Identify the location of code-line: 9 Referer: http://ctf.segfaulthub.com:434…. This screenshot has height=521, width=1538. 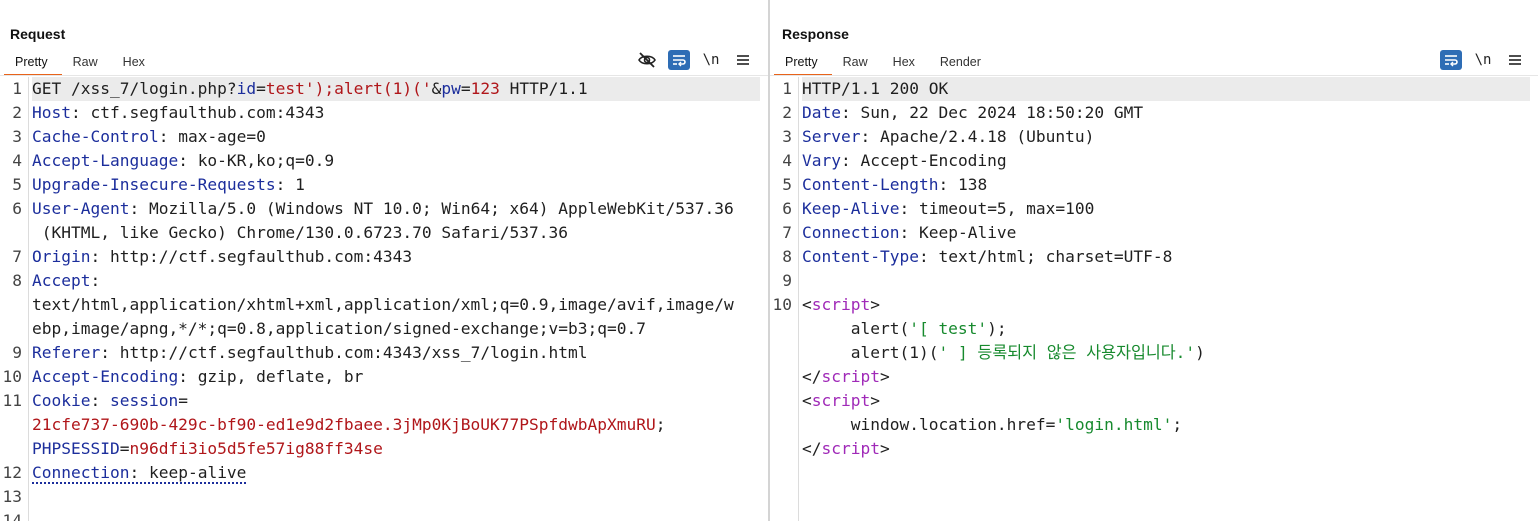
(300, 352).